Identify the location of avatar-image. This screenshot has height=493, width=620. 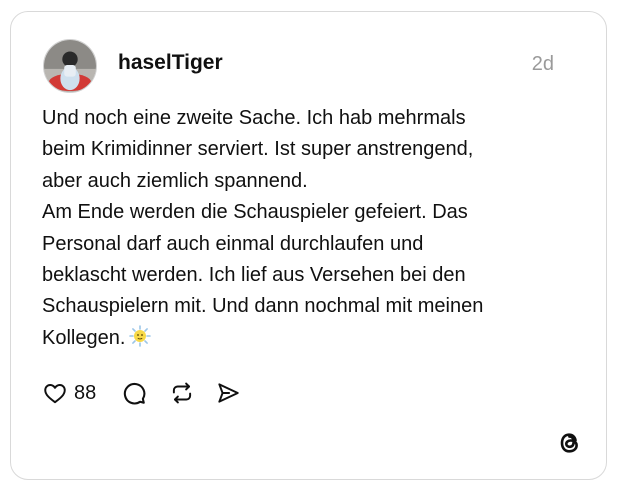
(70, 66).